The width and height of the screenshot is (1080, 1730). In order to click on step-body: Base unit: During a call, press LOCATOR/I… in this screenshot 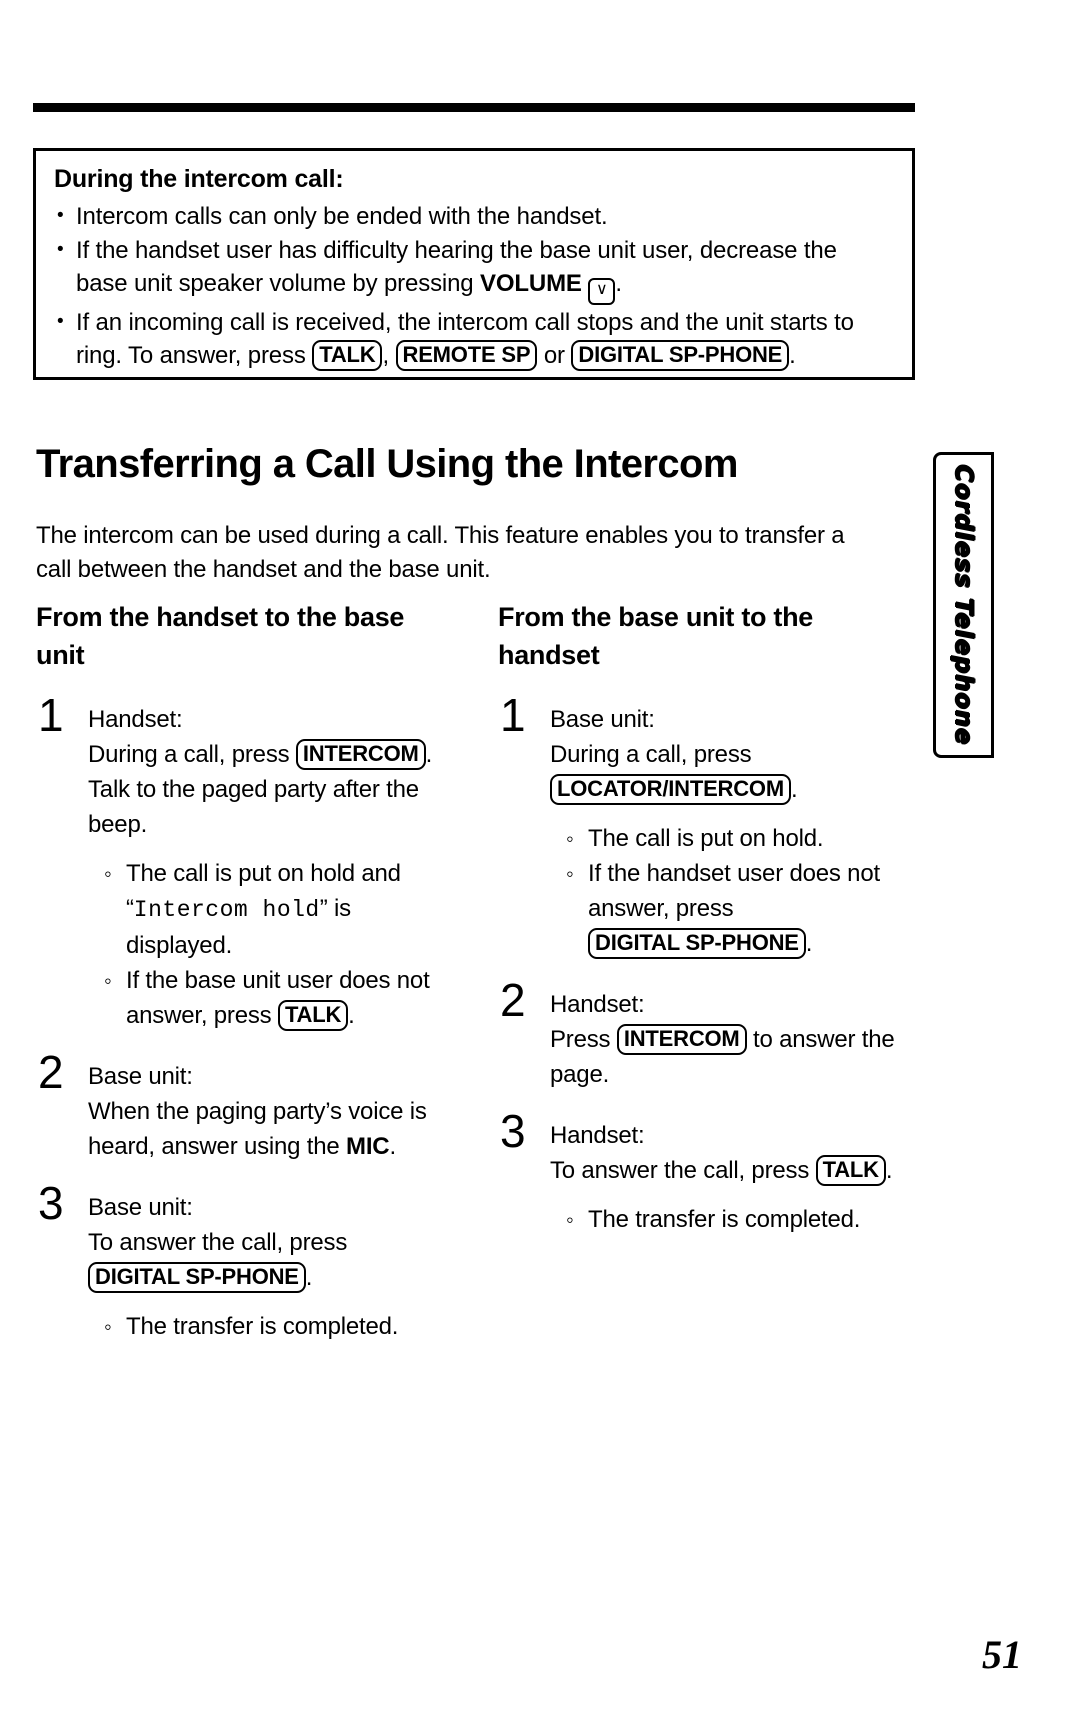, I will do `click(734, 754)`.